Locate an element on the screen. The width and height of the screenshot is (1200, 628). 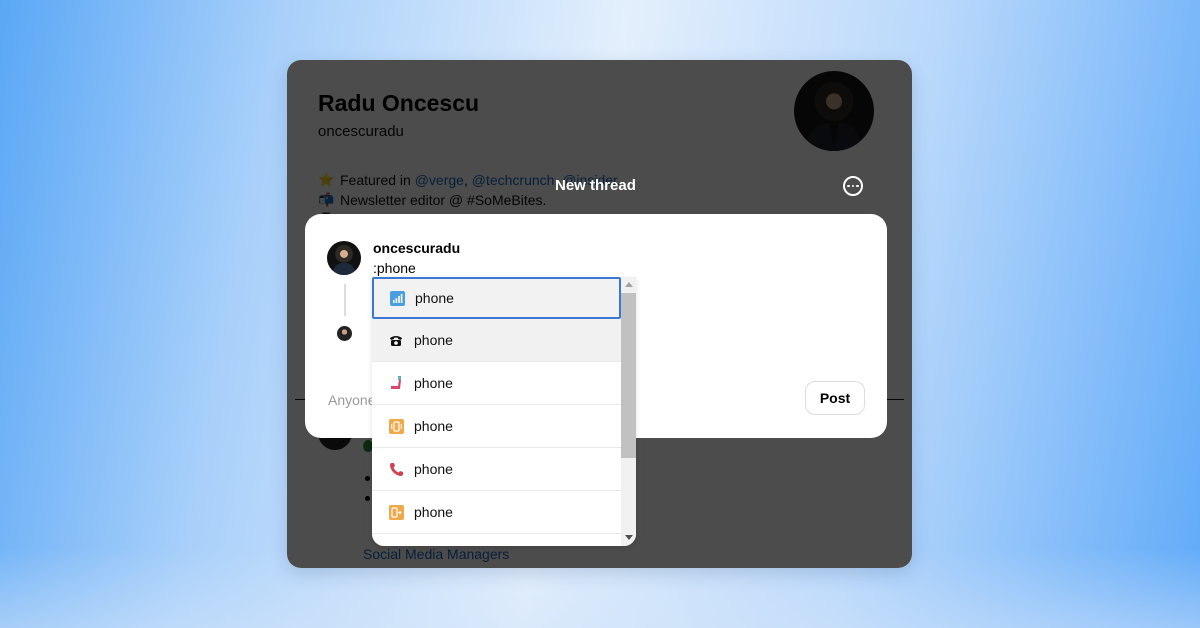
reply-permission-button: Anyone is located at coordinates (351, 400).